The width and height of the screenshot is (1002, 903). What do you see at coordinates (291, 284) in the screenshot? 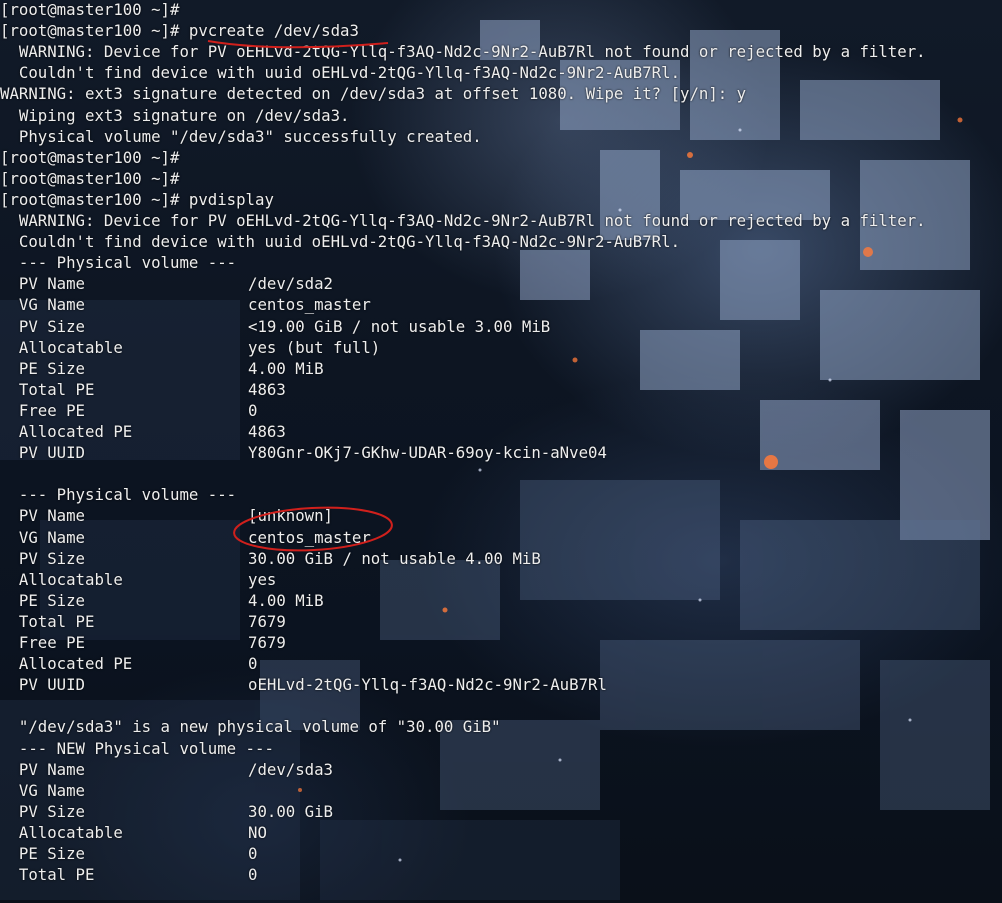
I see `field-value: /dev/sda2` at bounding box center [291, 284].